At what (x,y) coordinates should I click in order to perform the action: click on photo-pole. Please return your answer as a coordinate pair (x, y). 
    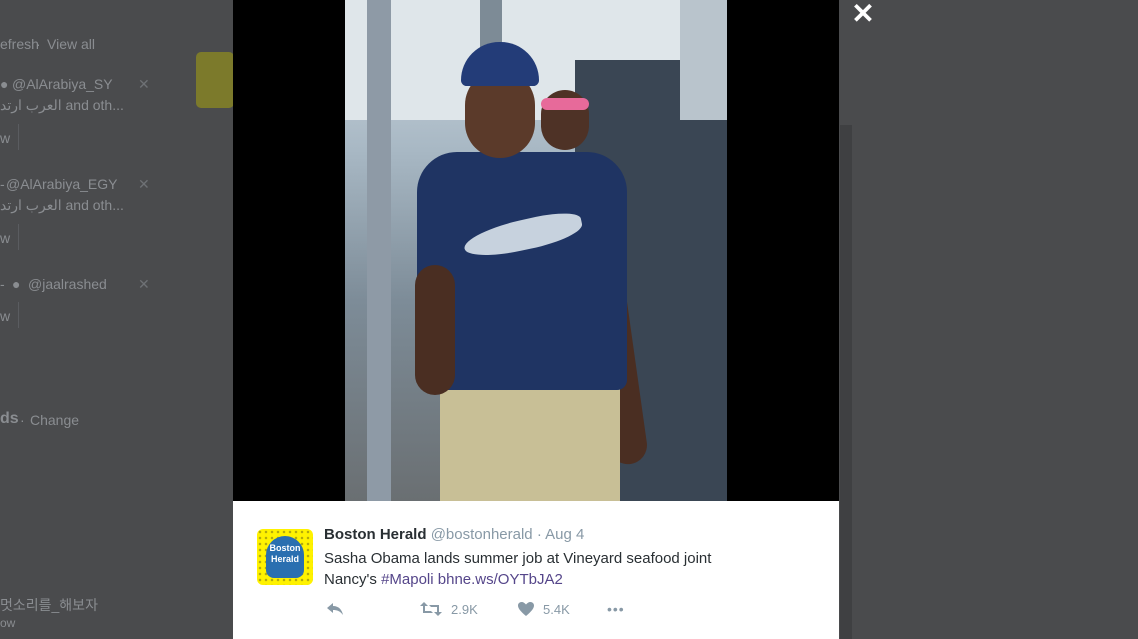
    Looking at the image, I should click on (379, 250).